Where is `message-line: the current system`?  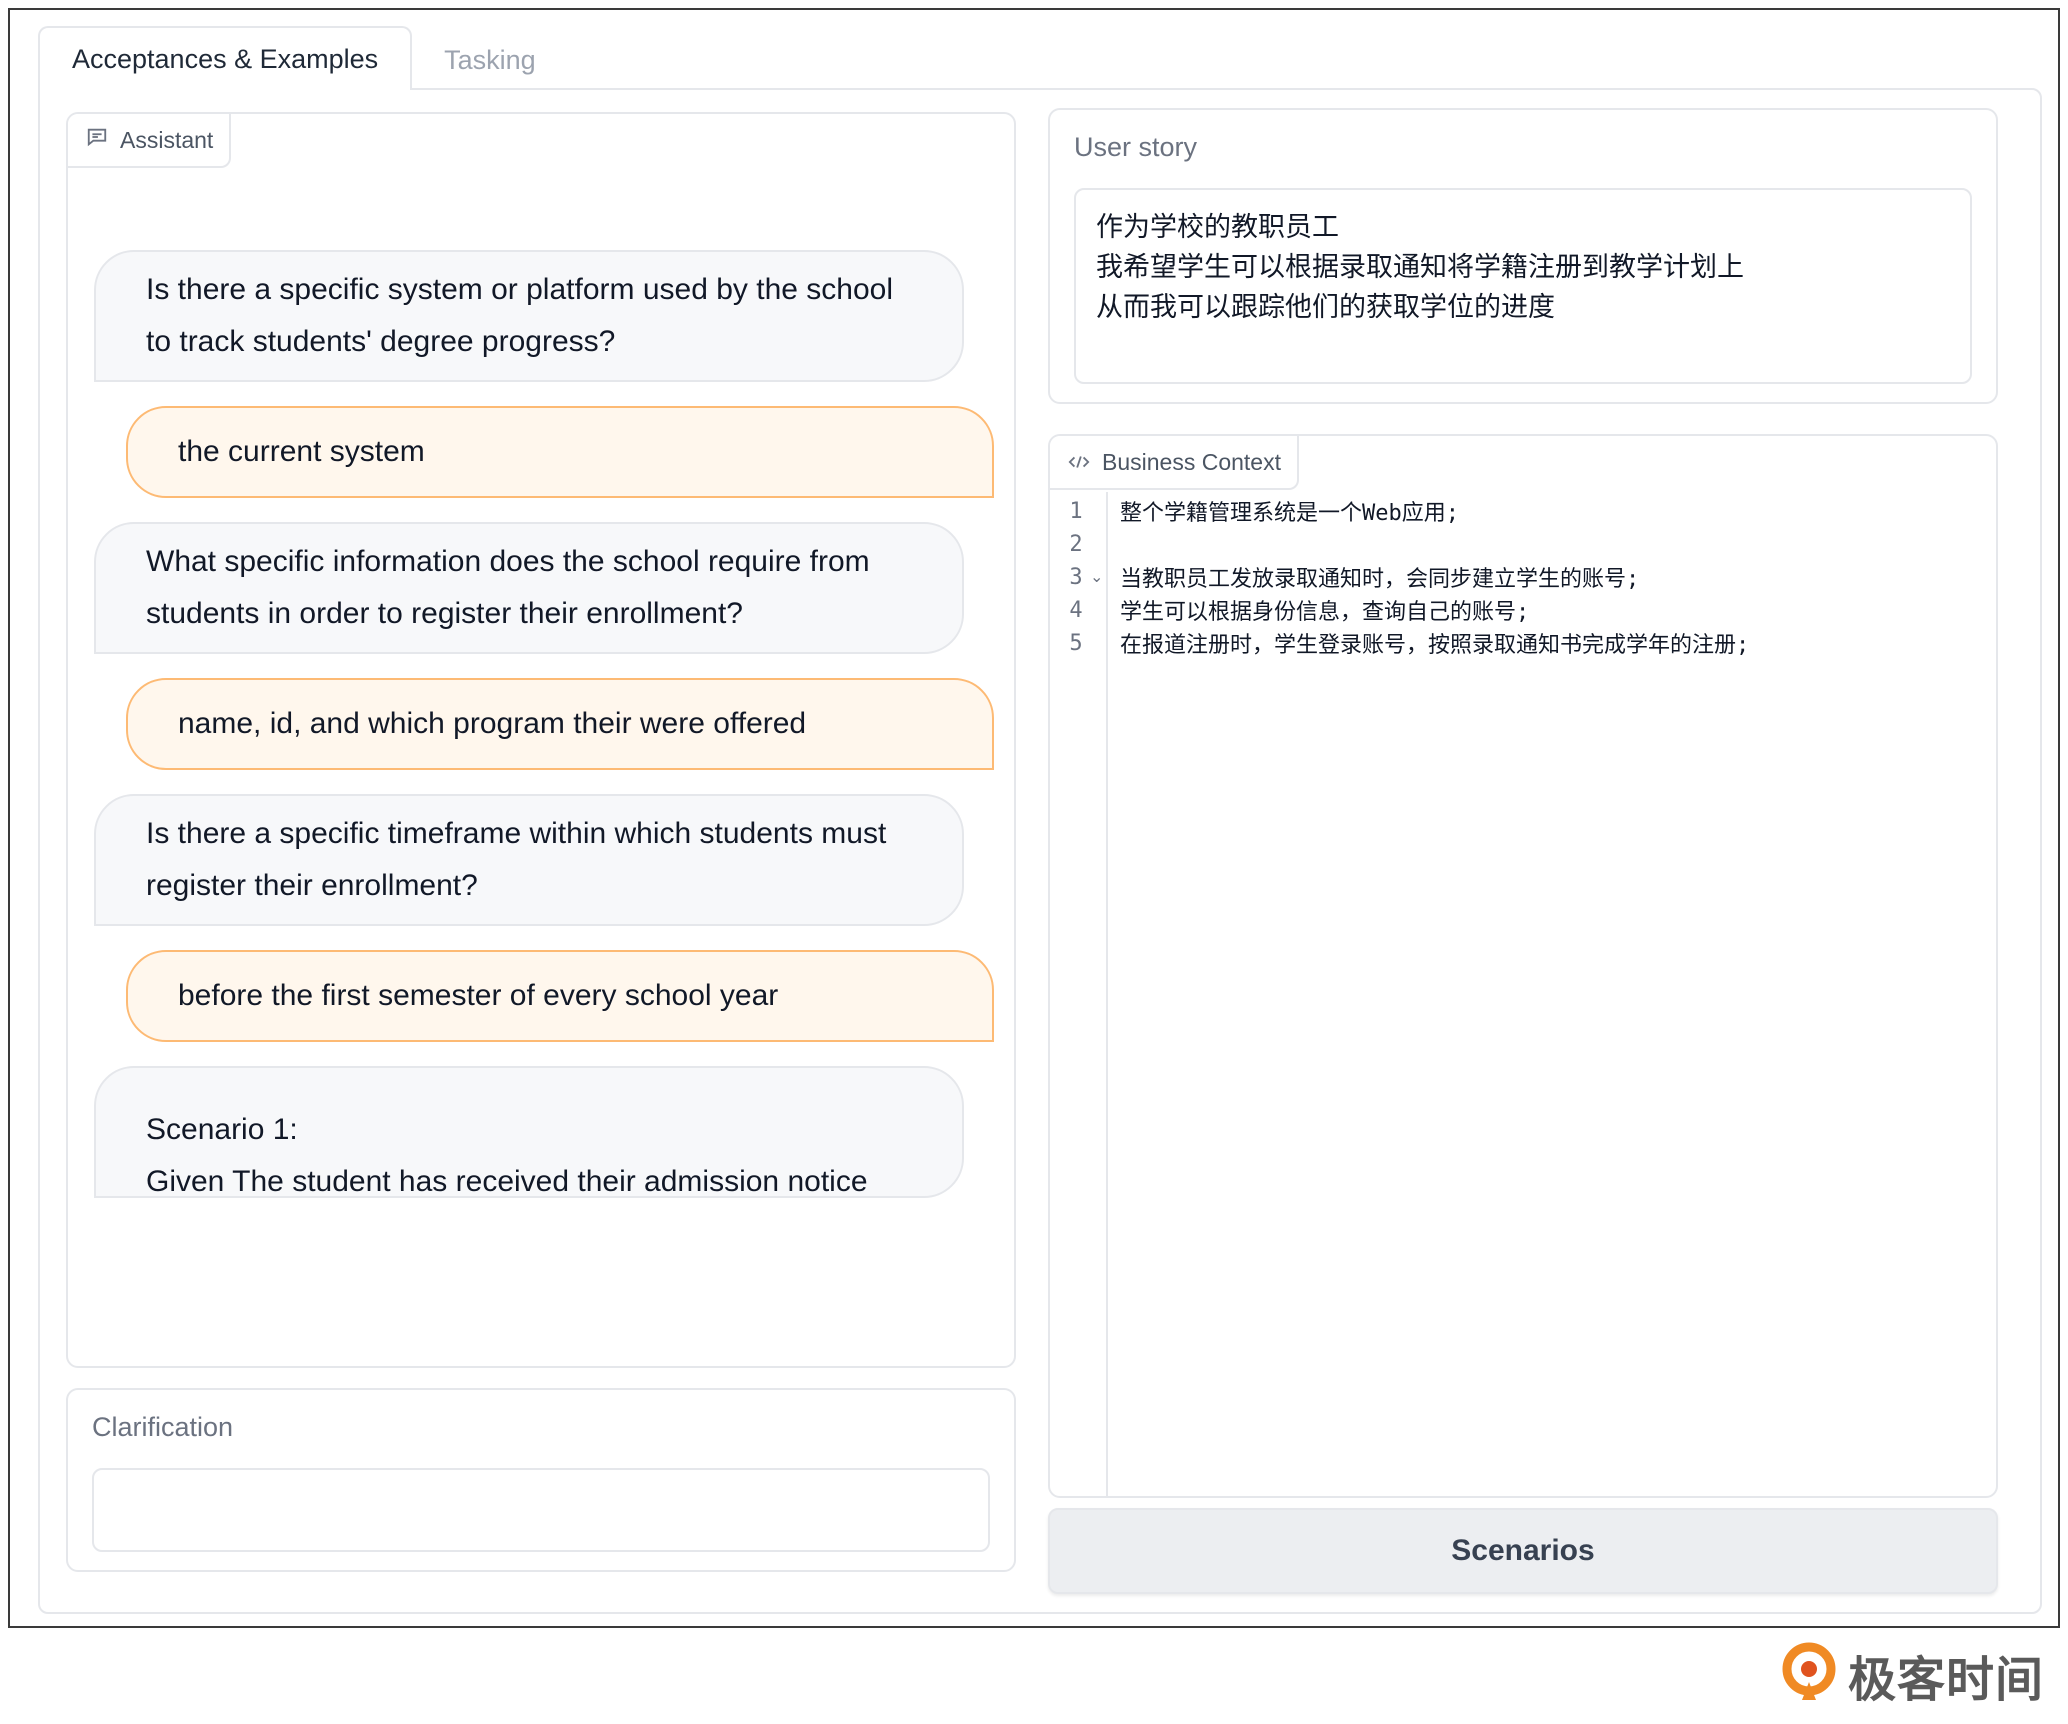
message-line: the current system is located at coordinates (301, 451).